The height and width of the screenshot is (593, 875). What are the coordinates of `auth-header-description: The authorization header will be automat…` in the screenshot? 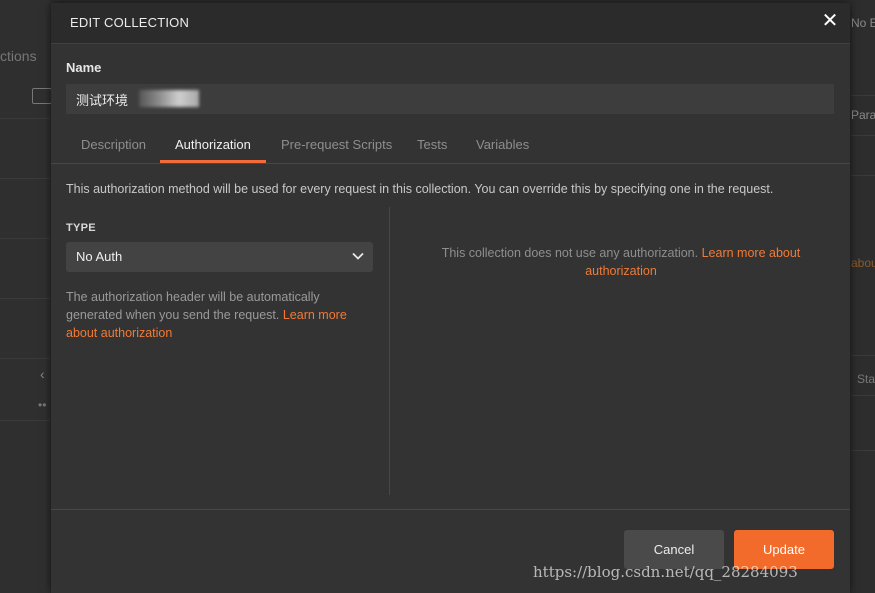 It's located at (216, 315).